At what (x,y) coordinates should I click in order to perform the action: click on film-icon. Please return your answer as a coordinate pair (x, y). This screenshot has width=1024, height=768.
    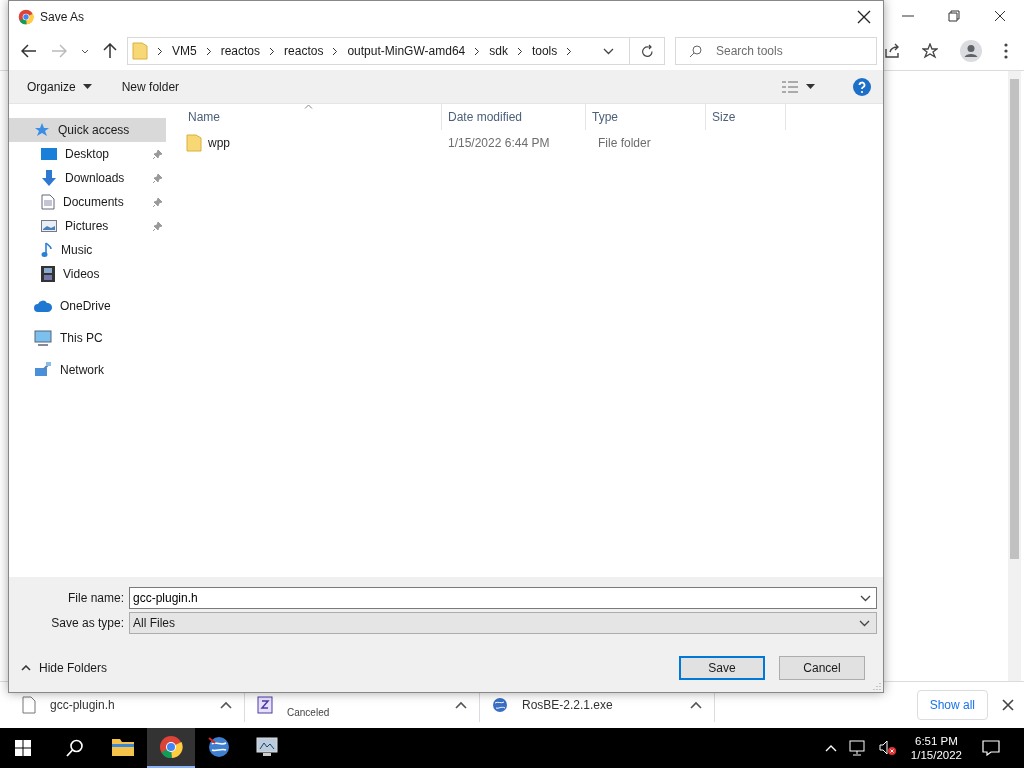
    Looking at the image, I should click on (48, 274).